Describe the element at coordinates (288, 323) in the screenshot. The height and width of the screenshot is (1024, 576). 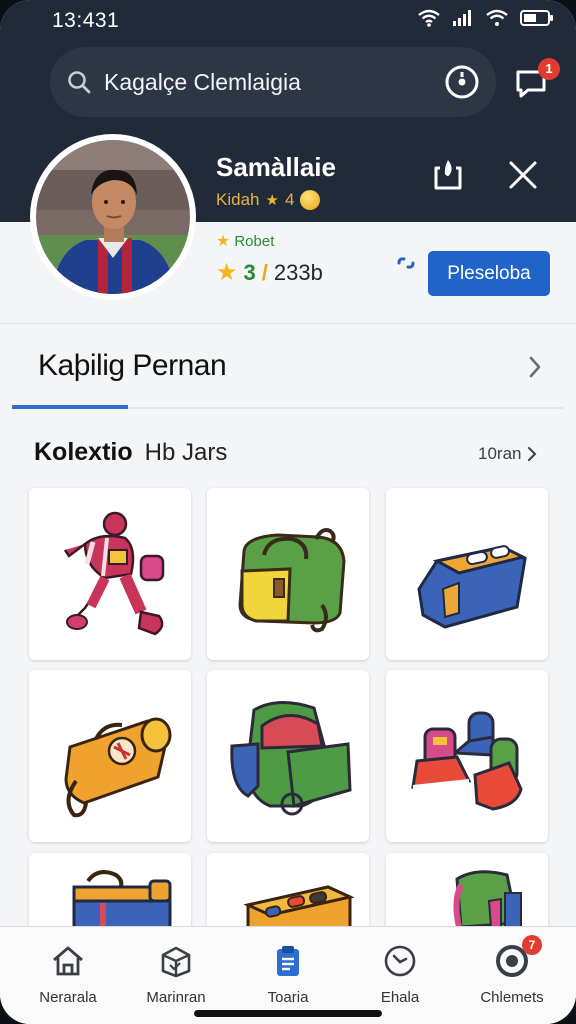
I see `divider` at that location.